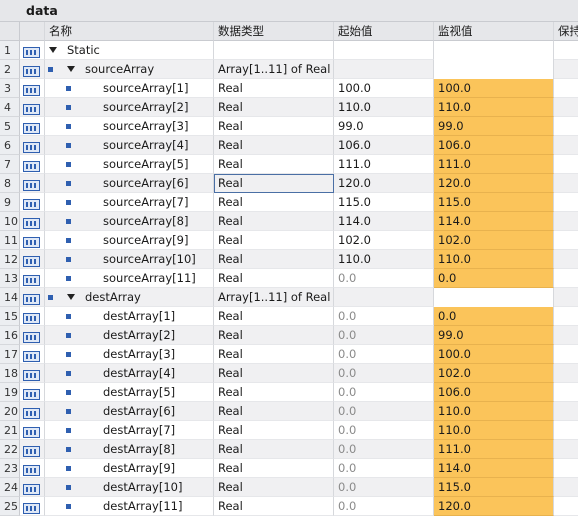  I want to click on row-name-cell: destArray[7], so click(129, 430).